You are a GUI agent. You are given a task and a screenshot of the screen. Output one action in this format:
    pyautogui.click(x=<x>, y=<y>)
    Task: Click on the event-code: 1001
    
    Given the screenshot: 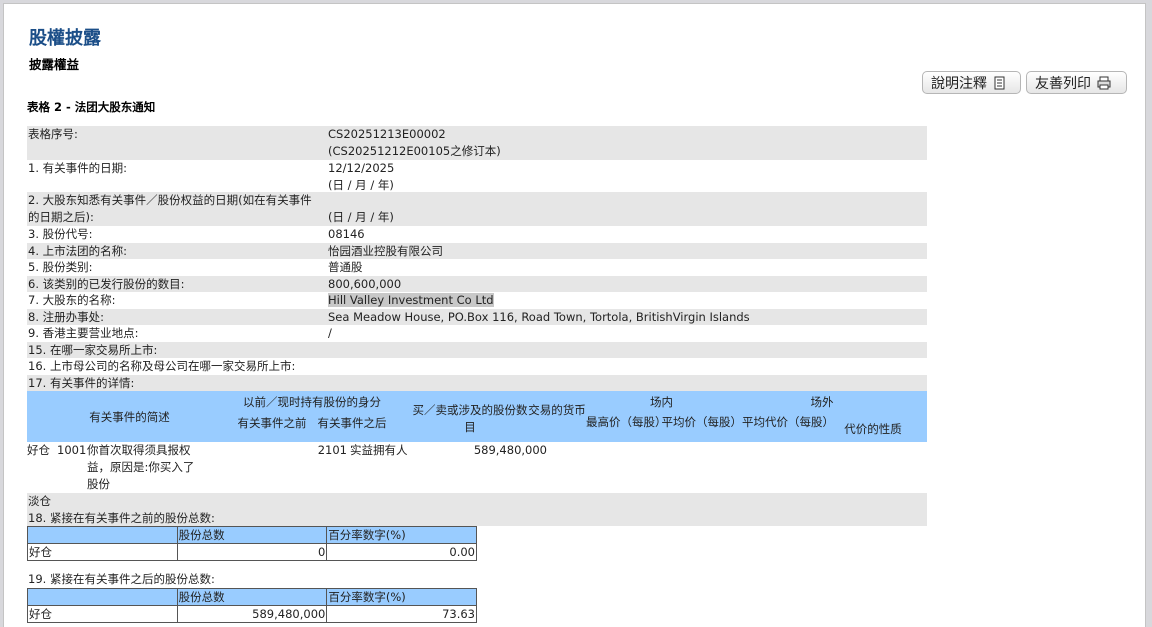 What is the action you would take?
    pyautogui.click(x=72, y=450)
    